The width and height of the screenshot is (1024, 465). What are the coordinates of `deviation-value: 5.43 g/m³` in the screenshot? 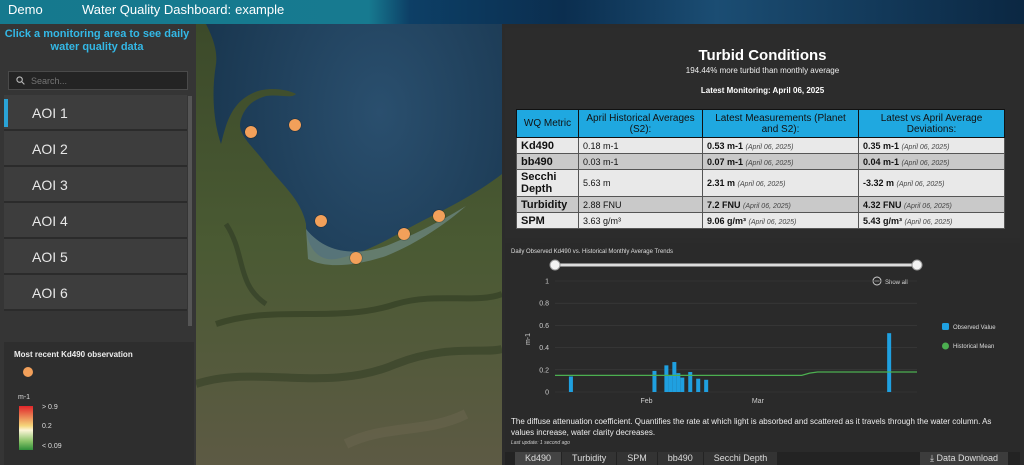 It's located at (883, 220).